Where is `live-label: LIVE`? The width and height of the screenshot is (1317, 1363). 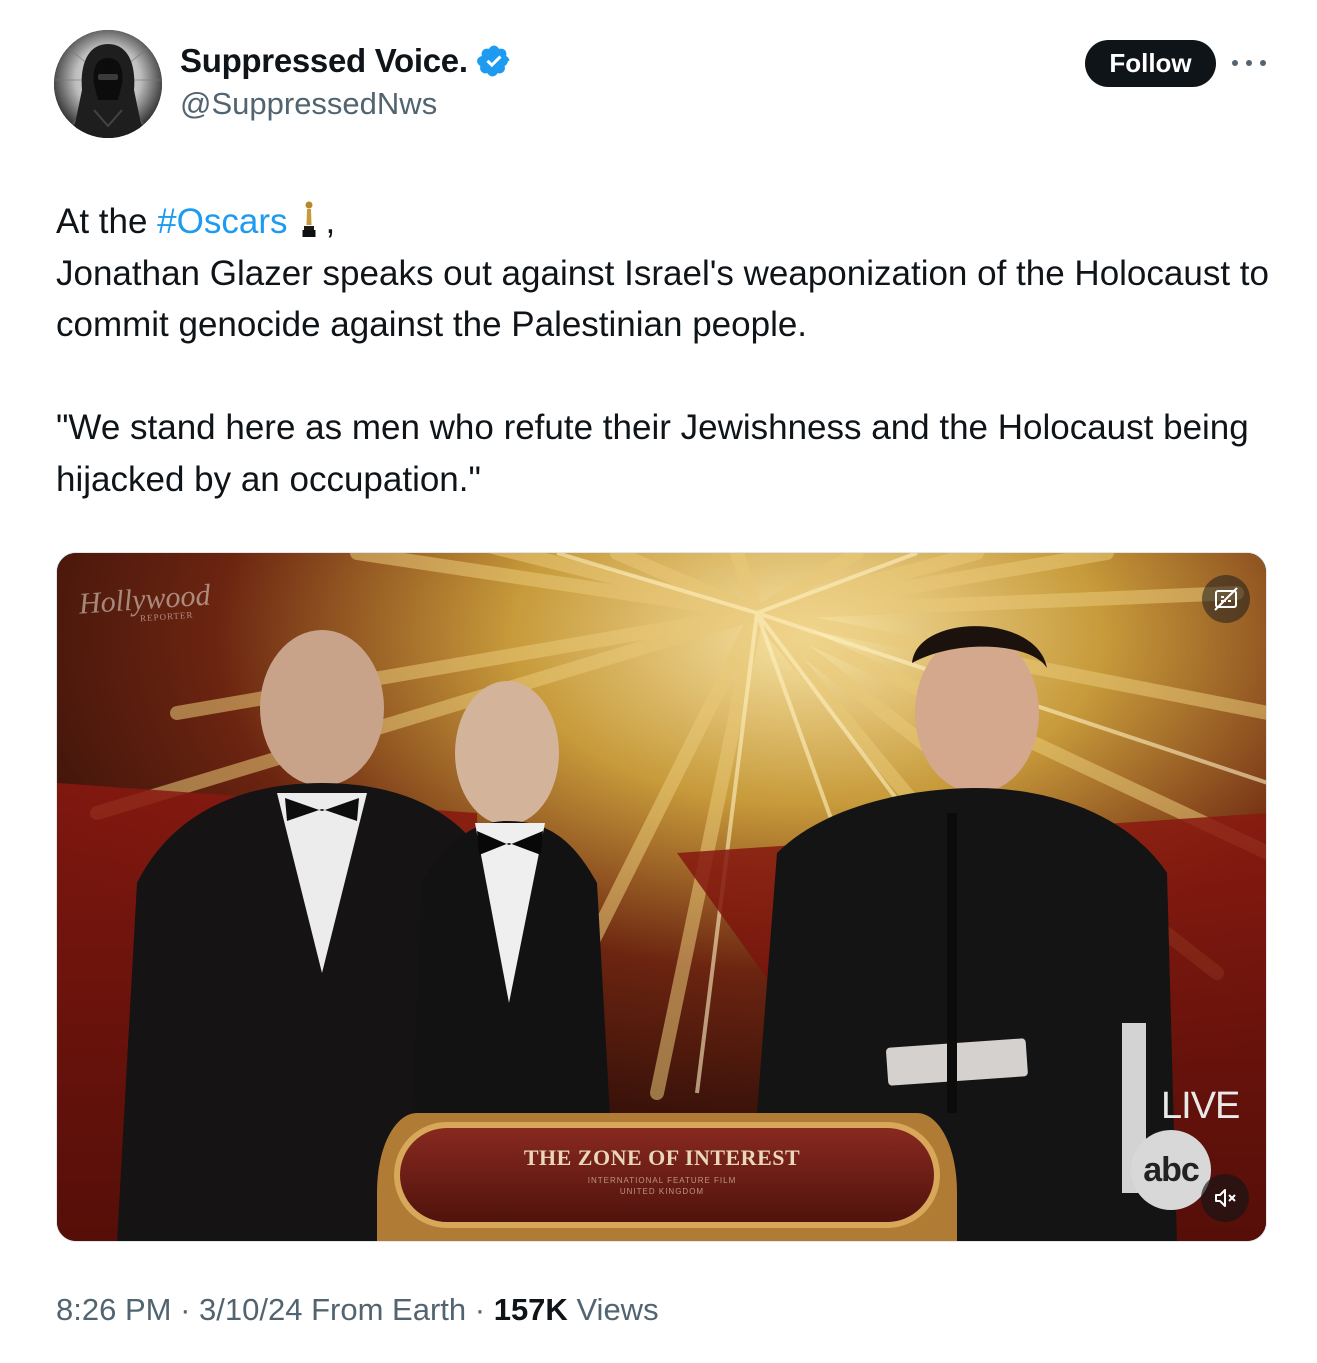
live-label: LIVE is located at coordinates (1200, 1106).